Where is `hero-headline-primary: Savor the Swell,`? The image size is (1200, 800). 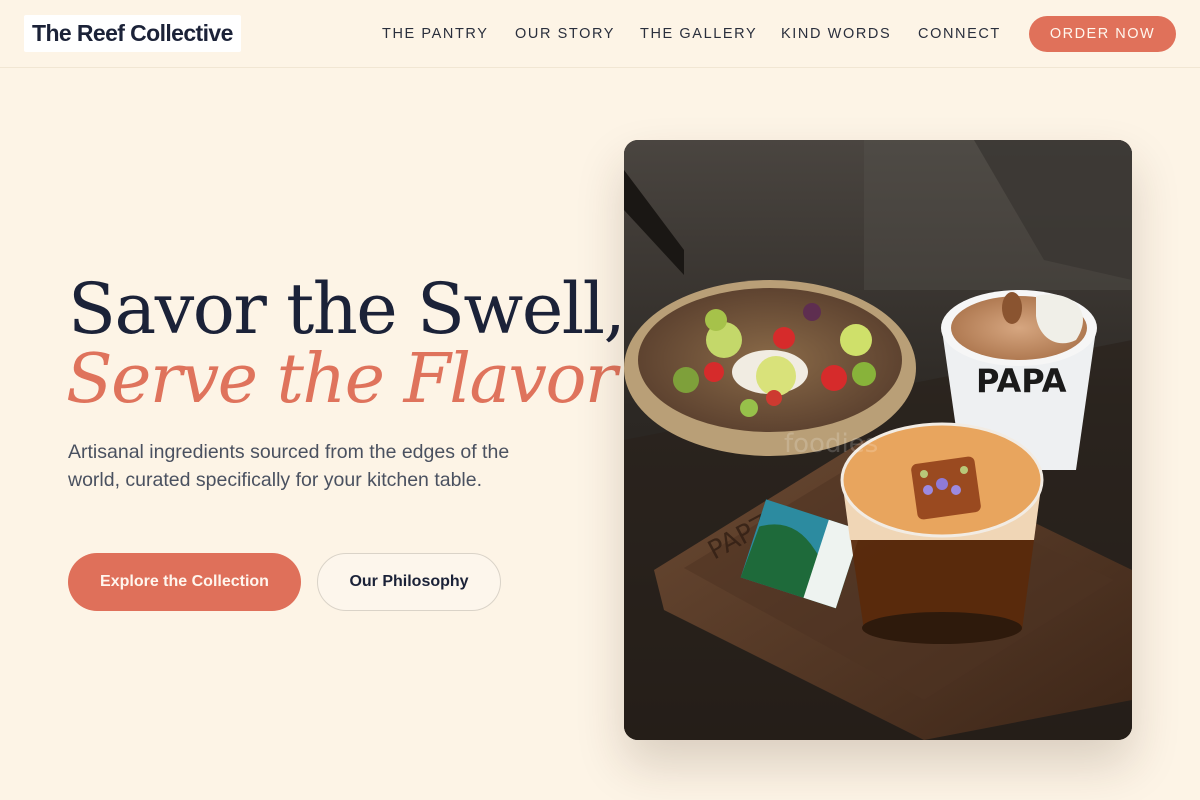
hero-headline-primary: Savor the Swell, is located at coordinates (347, 309).